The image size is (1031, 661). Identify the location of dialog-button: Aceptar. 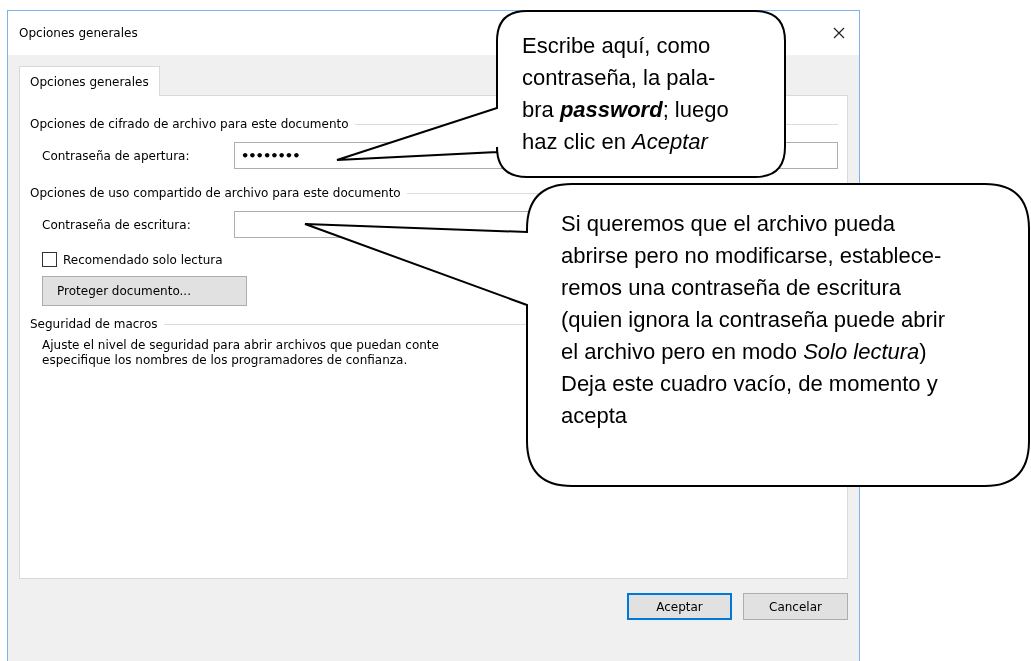
(679, 606).